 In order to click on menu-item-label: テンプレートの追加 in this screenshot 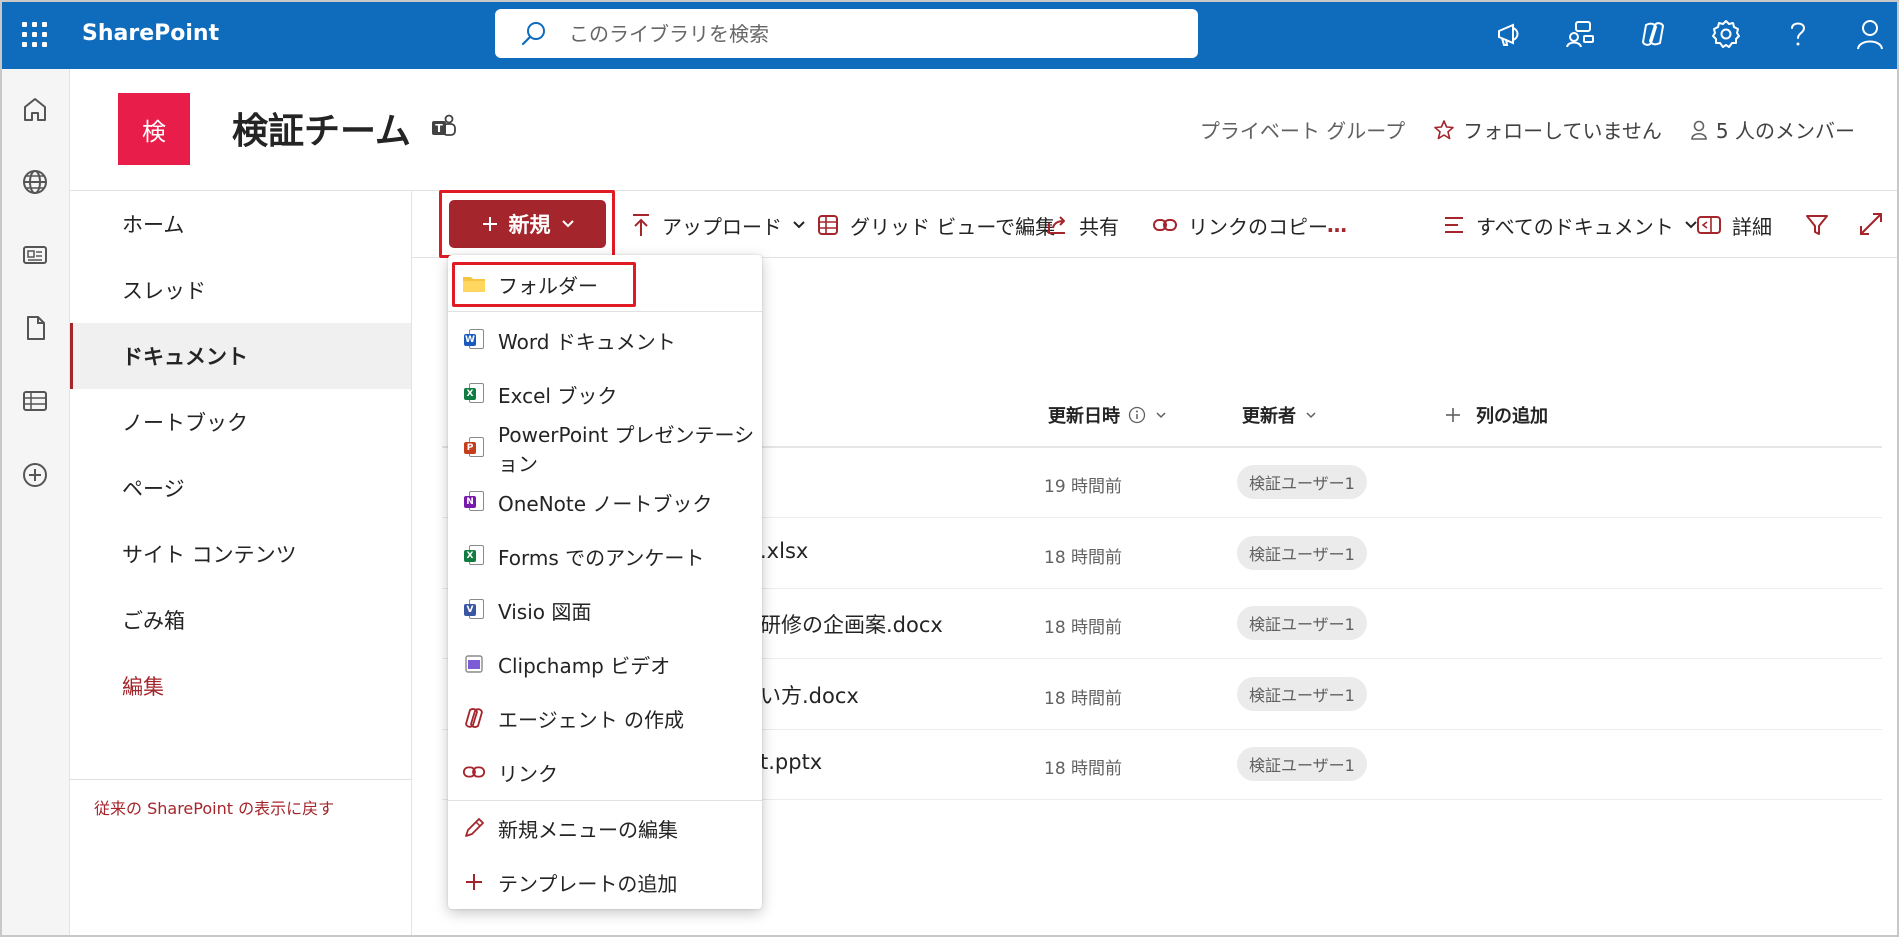, I will do `click(588, 883)`.